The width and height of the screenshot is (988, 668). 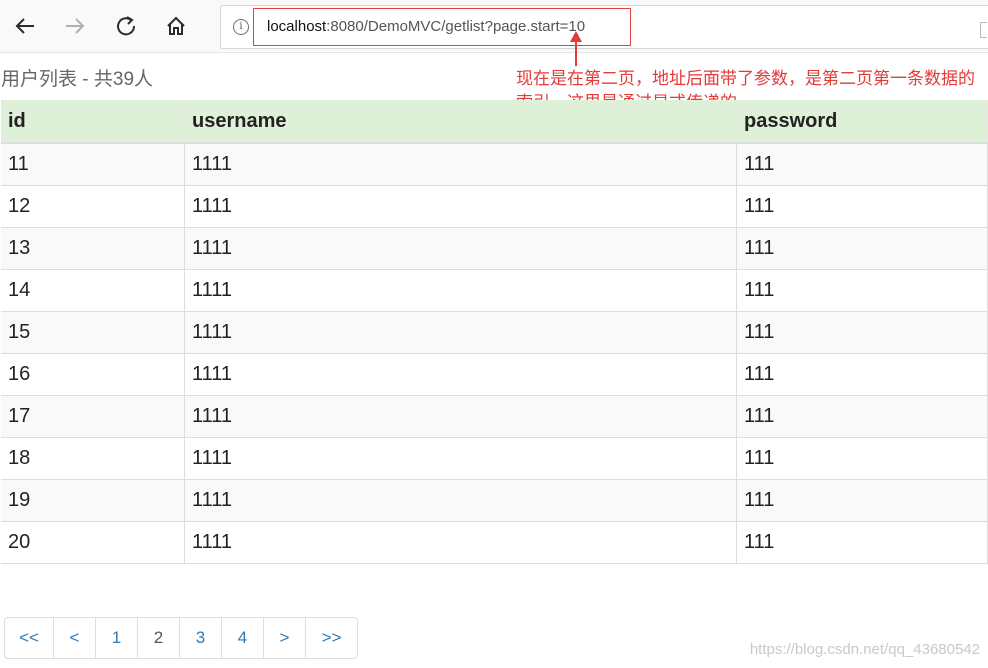 I want to click on page-4-link: 4, so click(x=242, y=638).